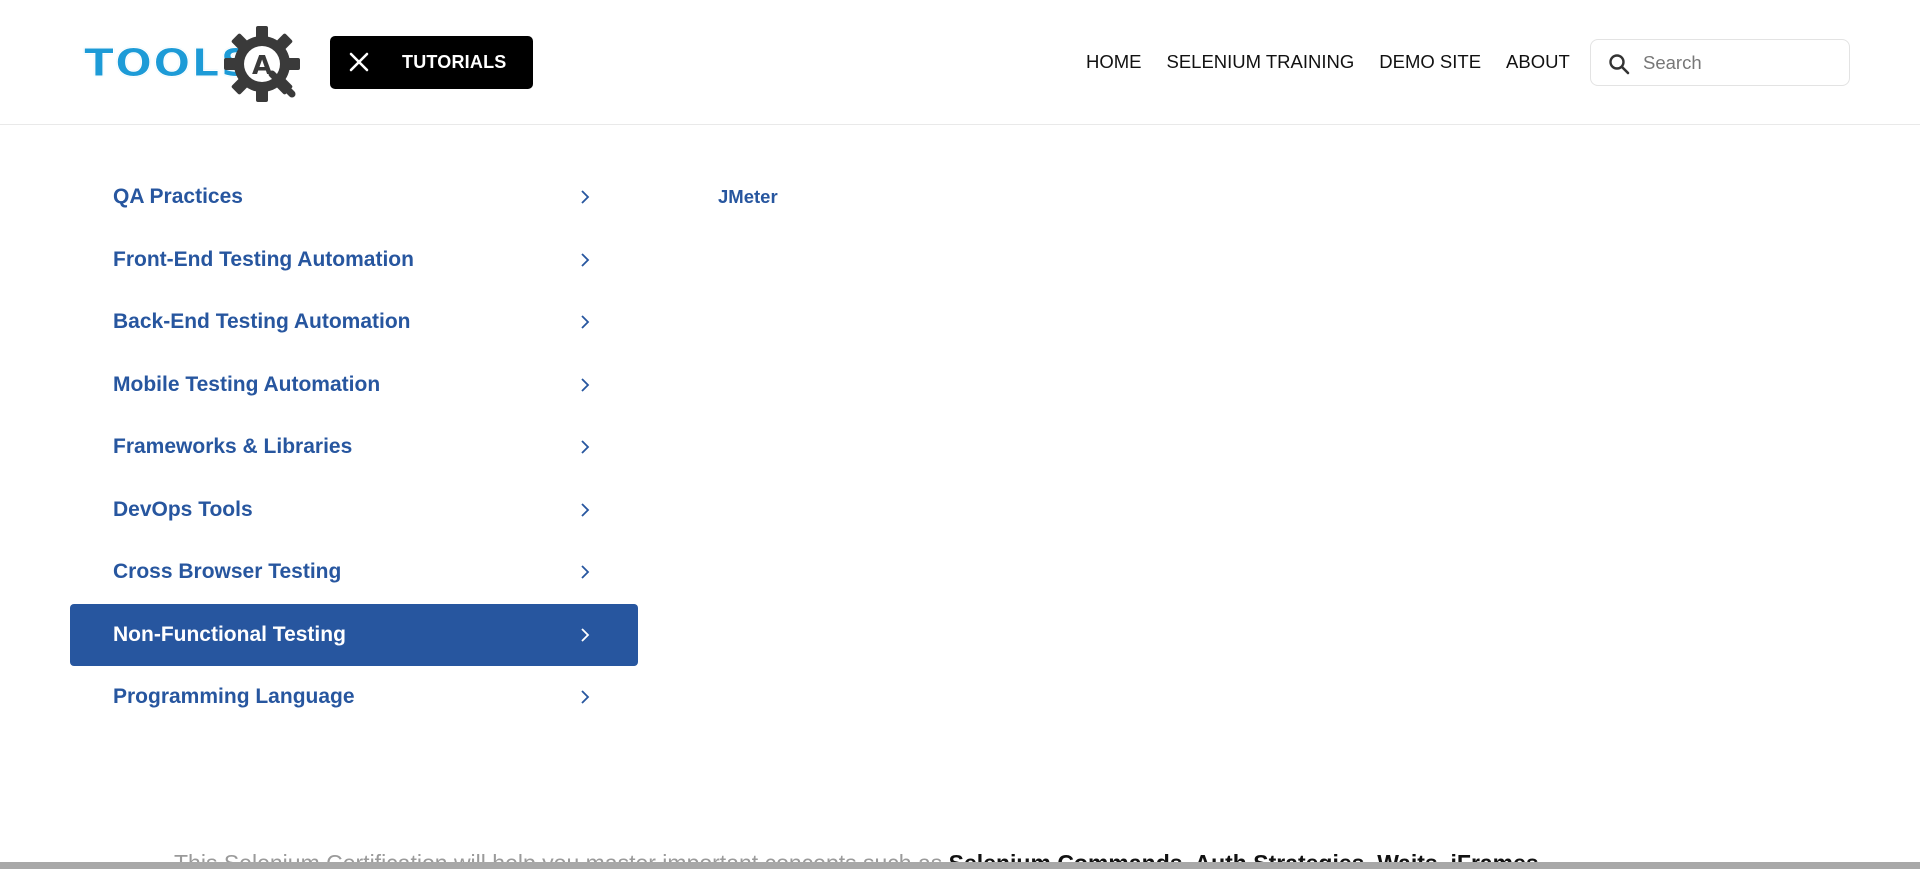 This screenshot has height=869, width=1920. I want to click on menu-item-label: Cross Browser Testing, so click(227, 571).